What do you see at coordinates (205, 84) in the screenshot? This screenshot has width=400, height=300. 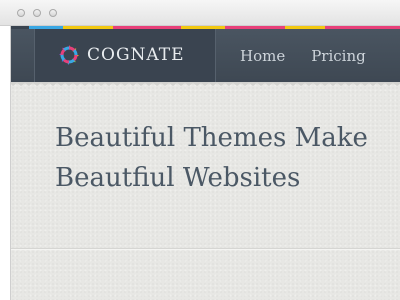 I see `zigzag-edge` at bounding box center [205, 84].